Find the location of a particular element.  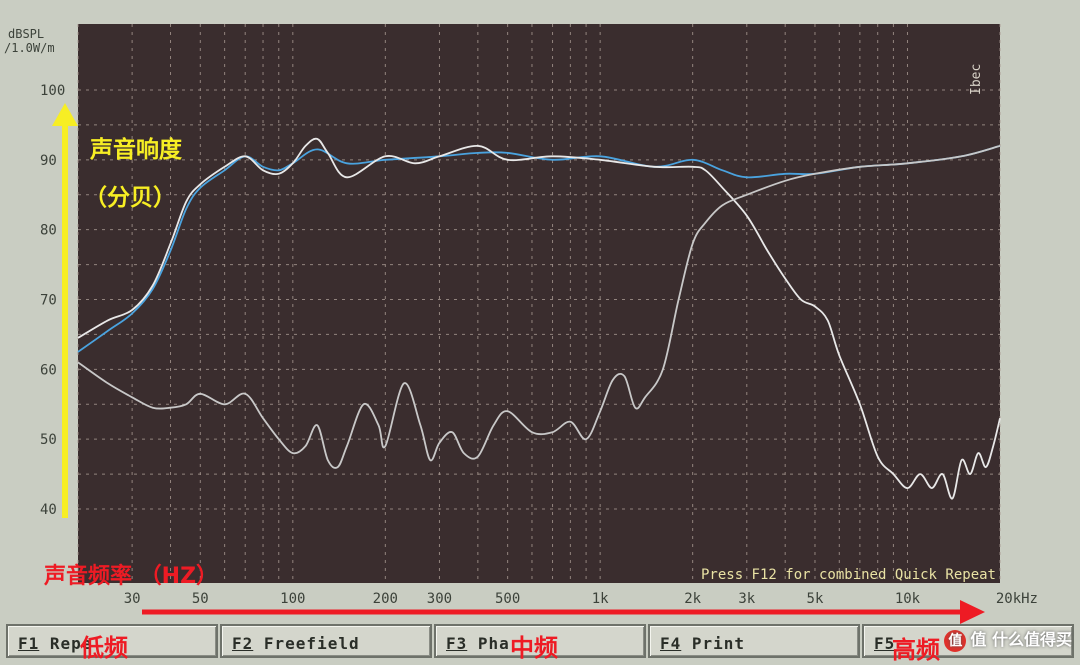

y-tick-label: 100 is located at coordinates (52, 91).